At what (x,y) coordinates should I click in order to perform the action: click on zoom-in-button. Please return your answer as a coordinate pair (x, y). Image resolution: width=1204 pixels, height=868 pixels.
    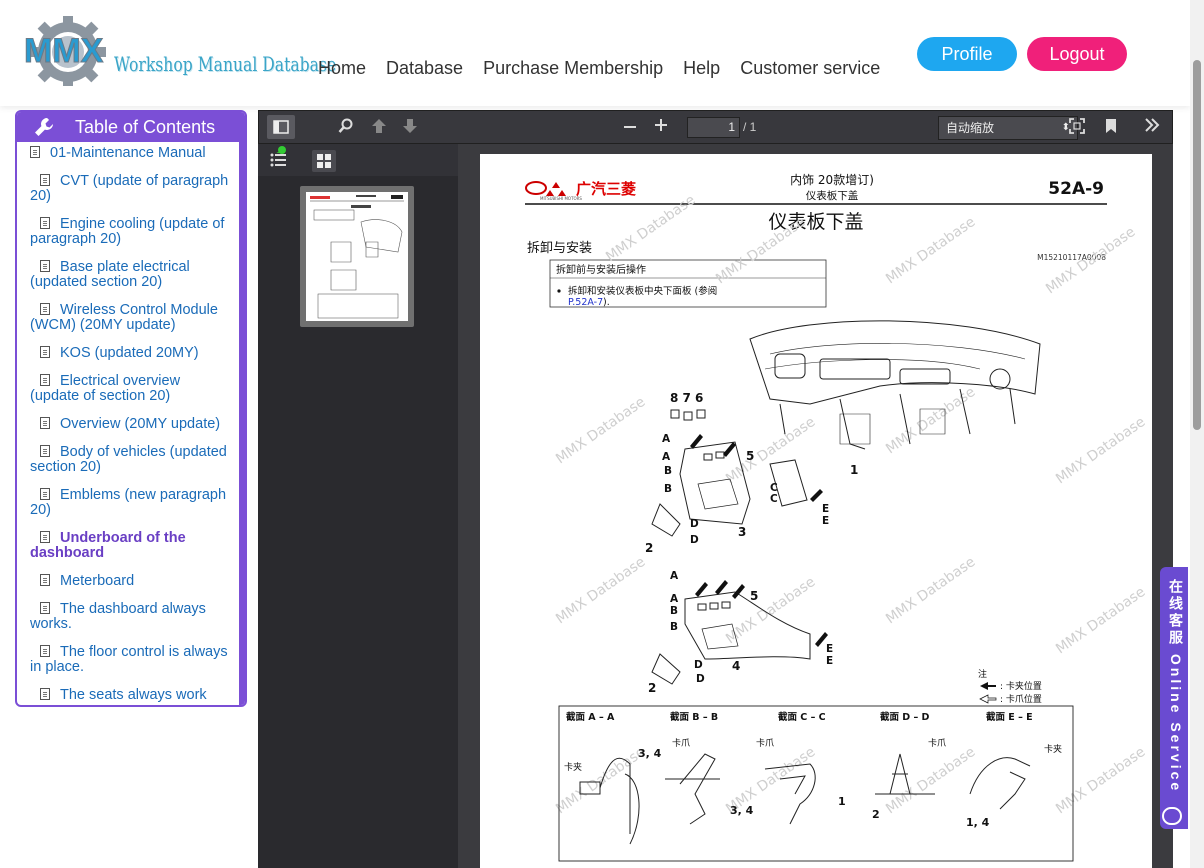
    Looking at the image, I should click on (661, 128).